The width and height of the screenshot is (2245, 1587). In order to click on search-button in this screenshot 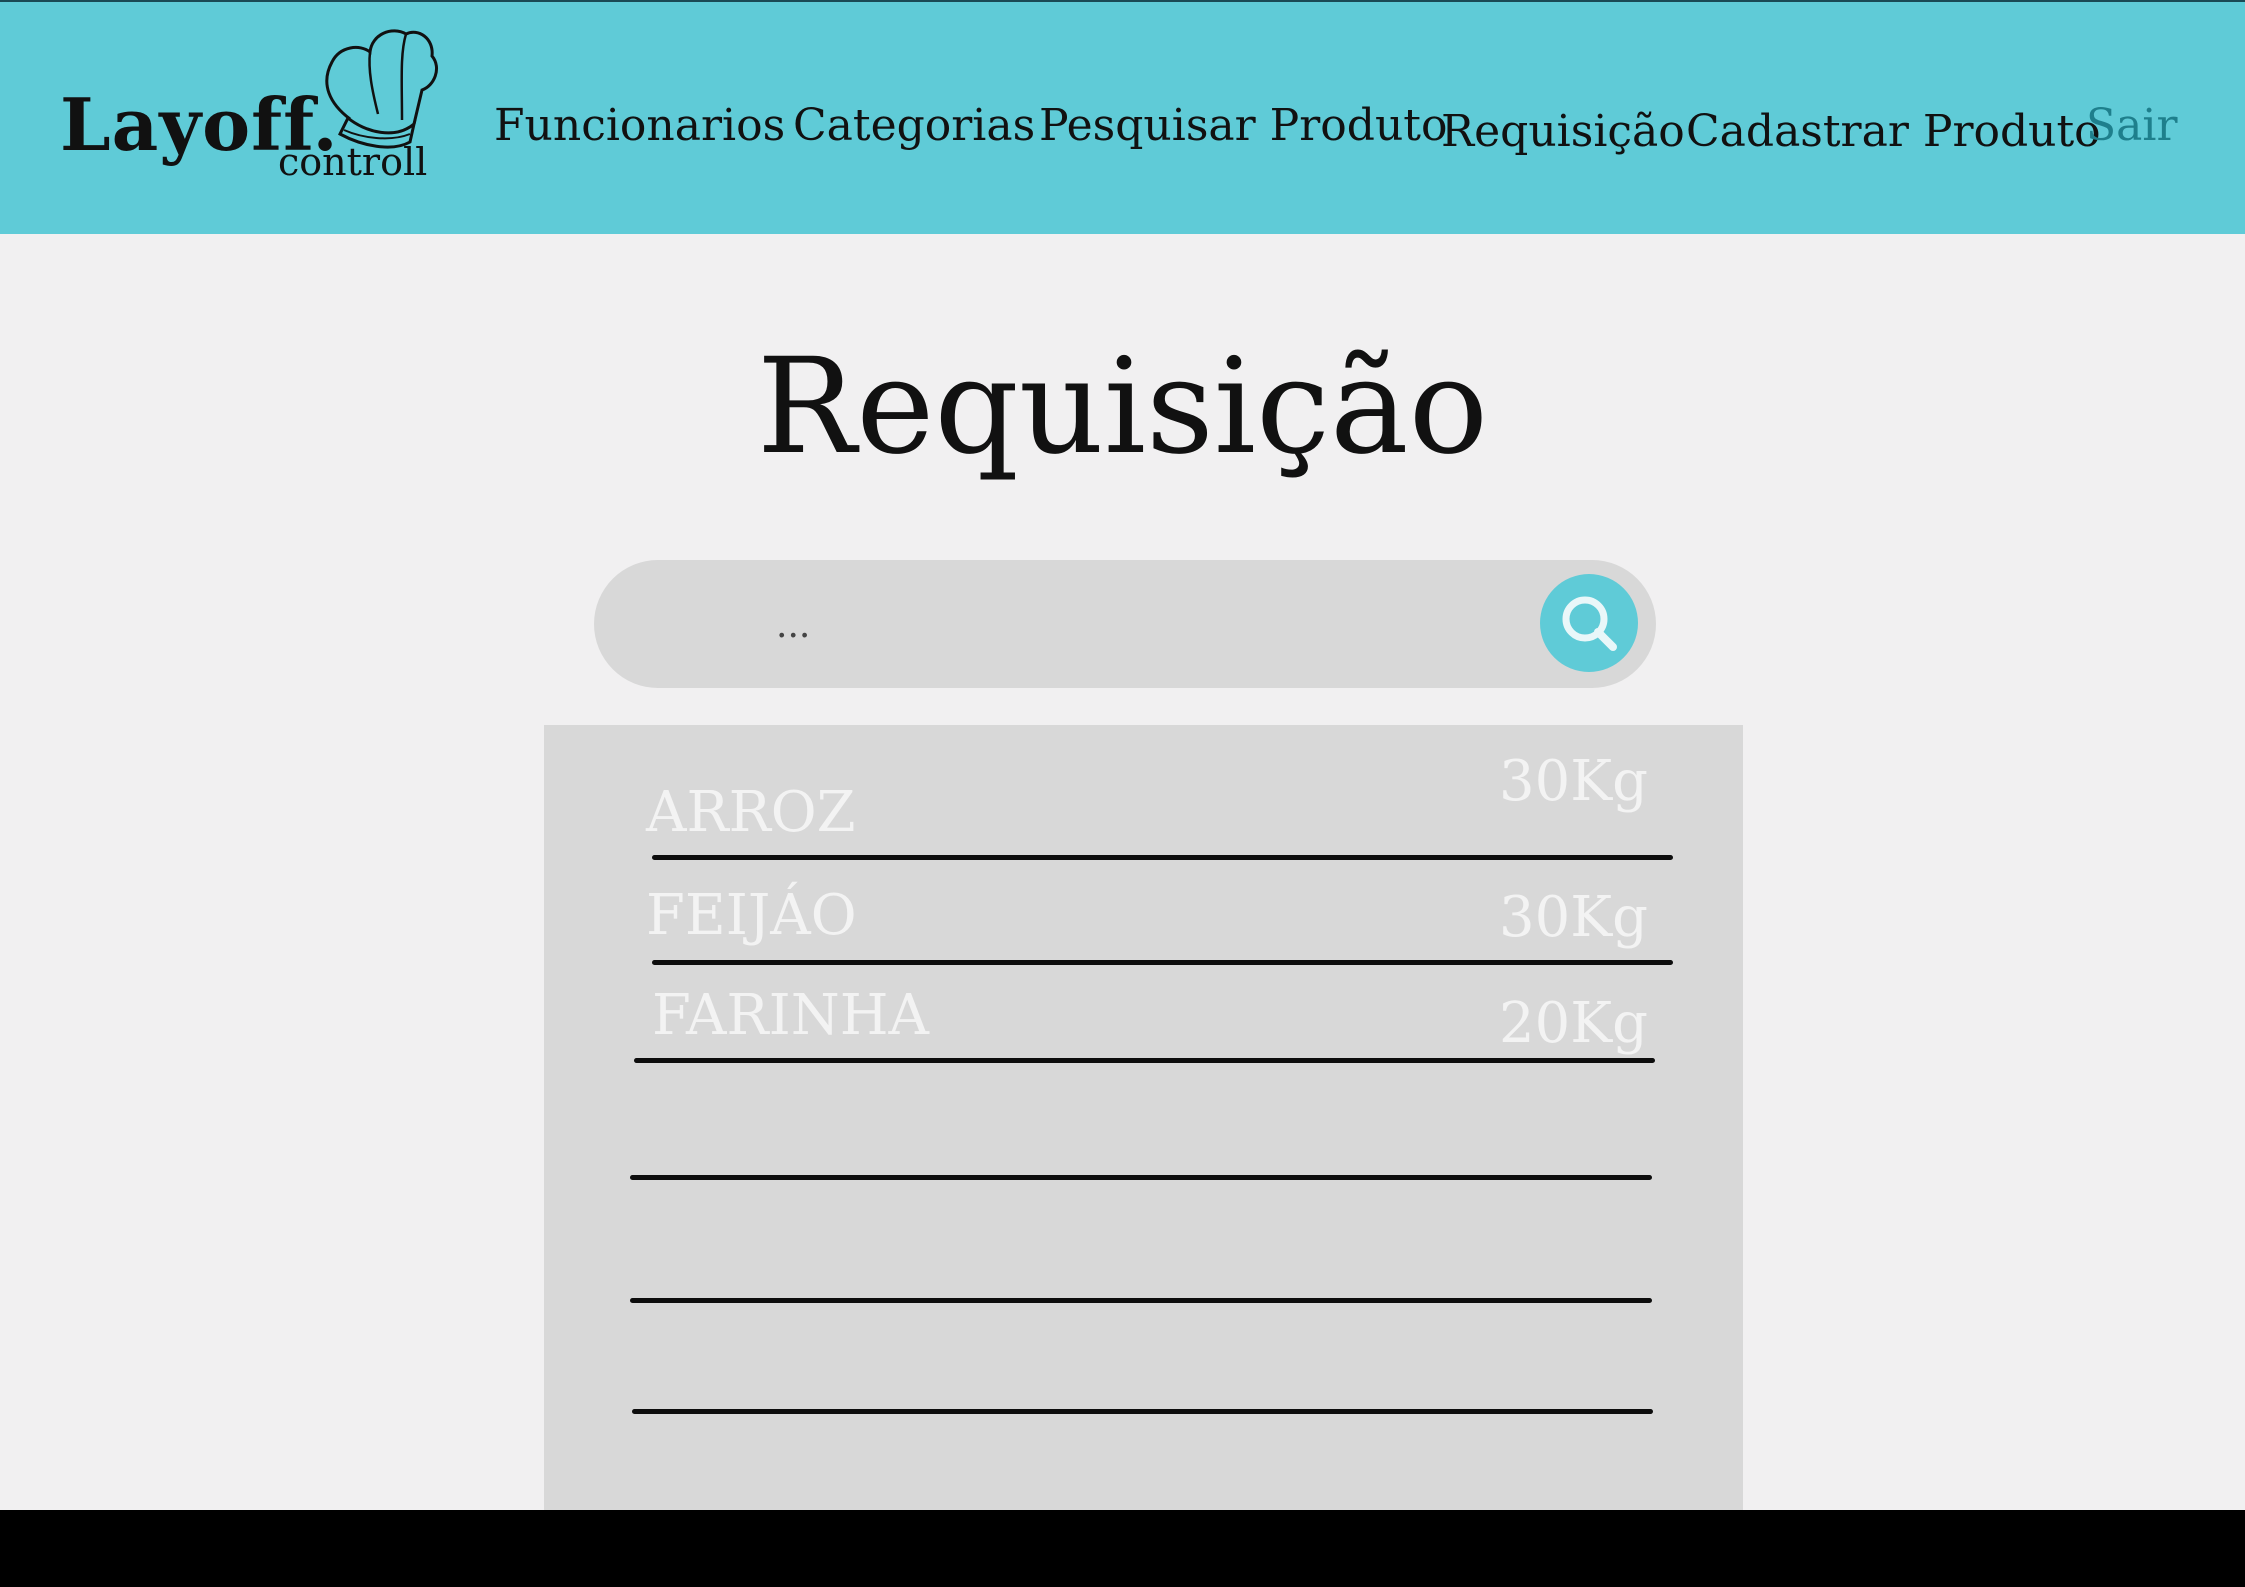, I will do `click(1589, 623)`.